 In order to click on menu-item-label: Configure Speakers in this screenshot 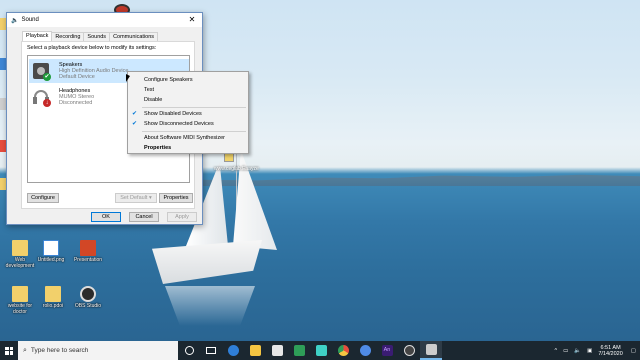, I will do `click(168, 80)`.